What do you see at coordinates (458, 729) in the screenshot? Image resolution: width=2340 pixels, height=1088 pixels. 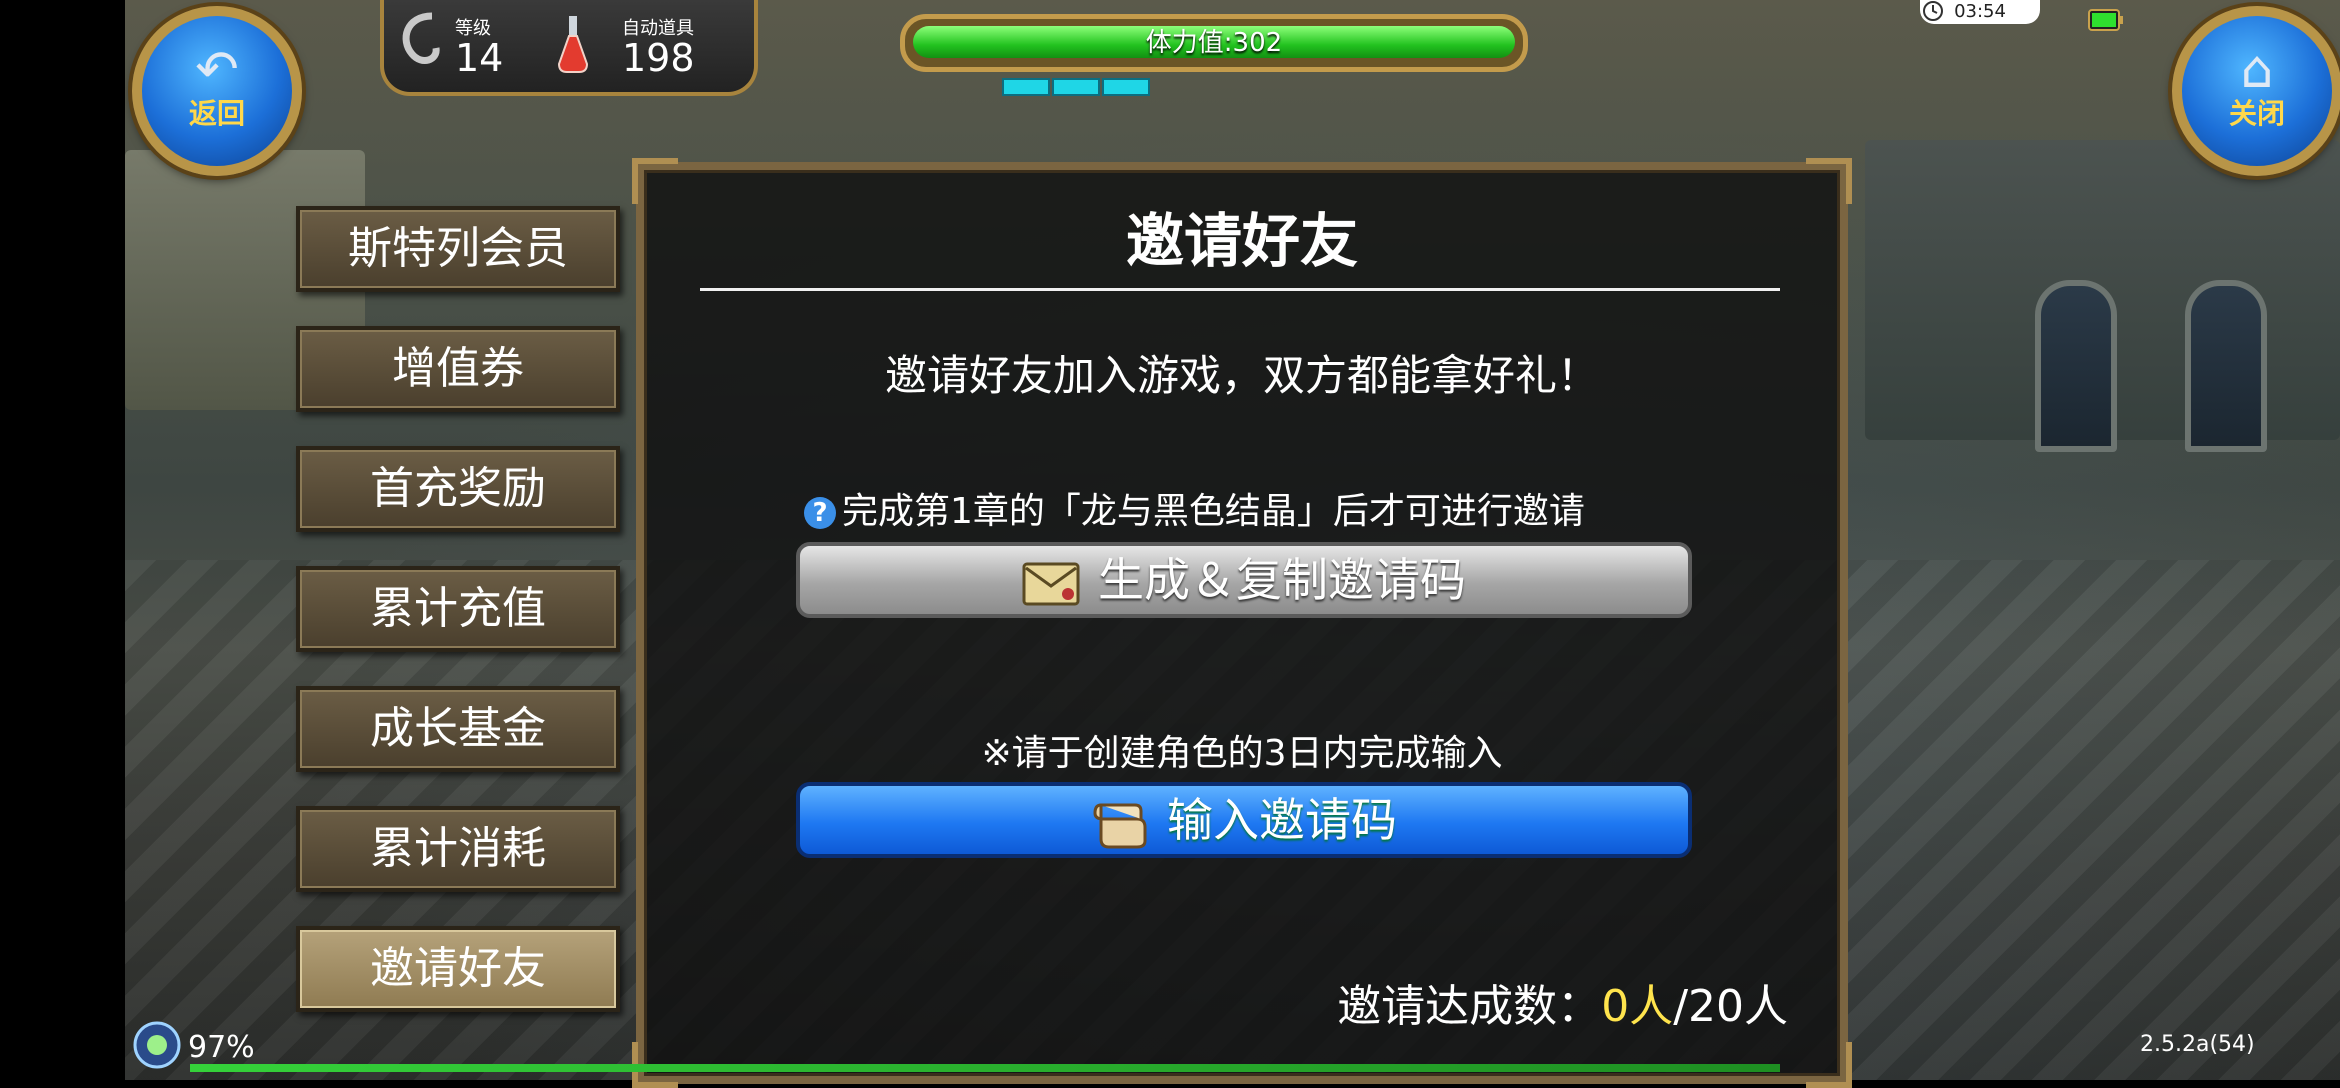 I see `menu-item-growth-fund: 成长基金` at bounding box center [458, 729].